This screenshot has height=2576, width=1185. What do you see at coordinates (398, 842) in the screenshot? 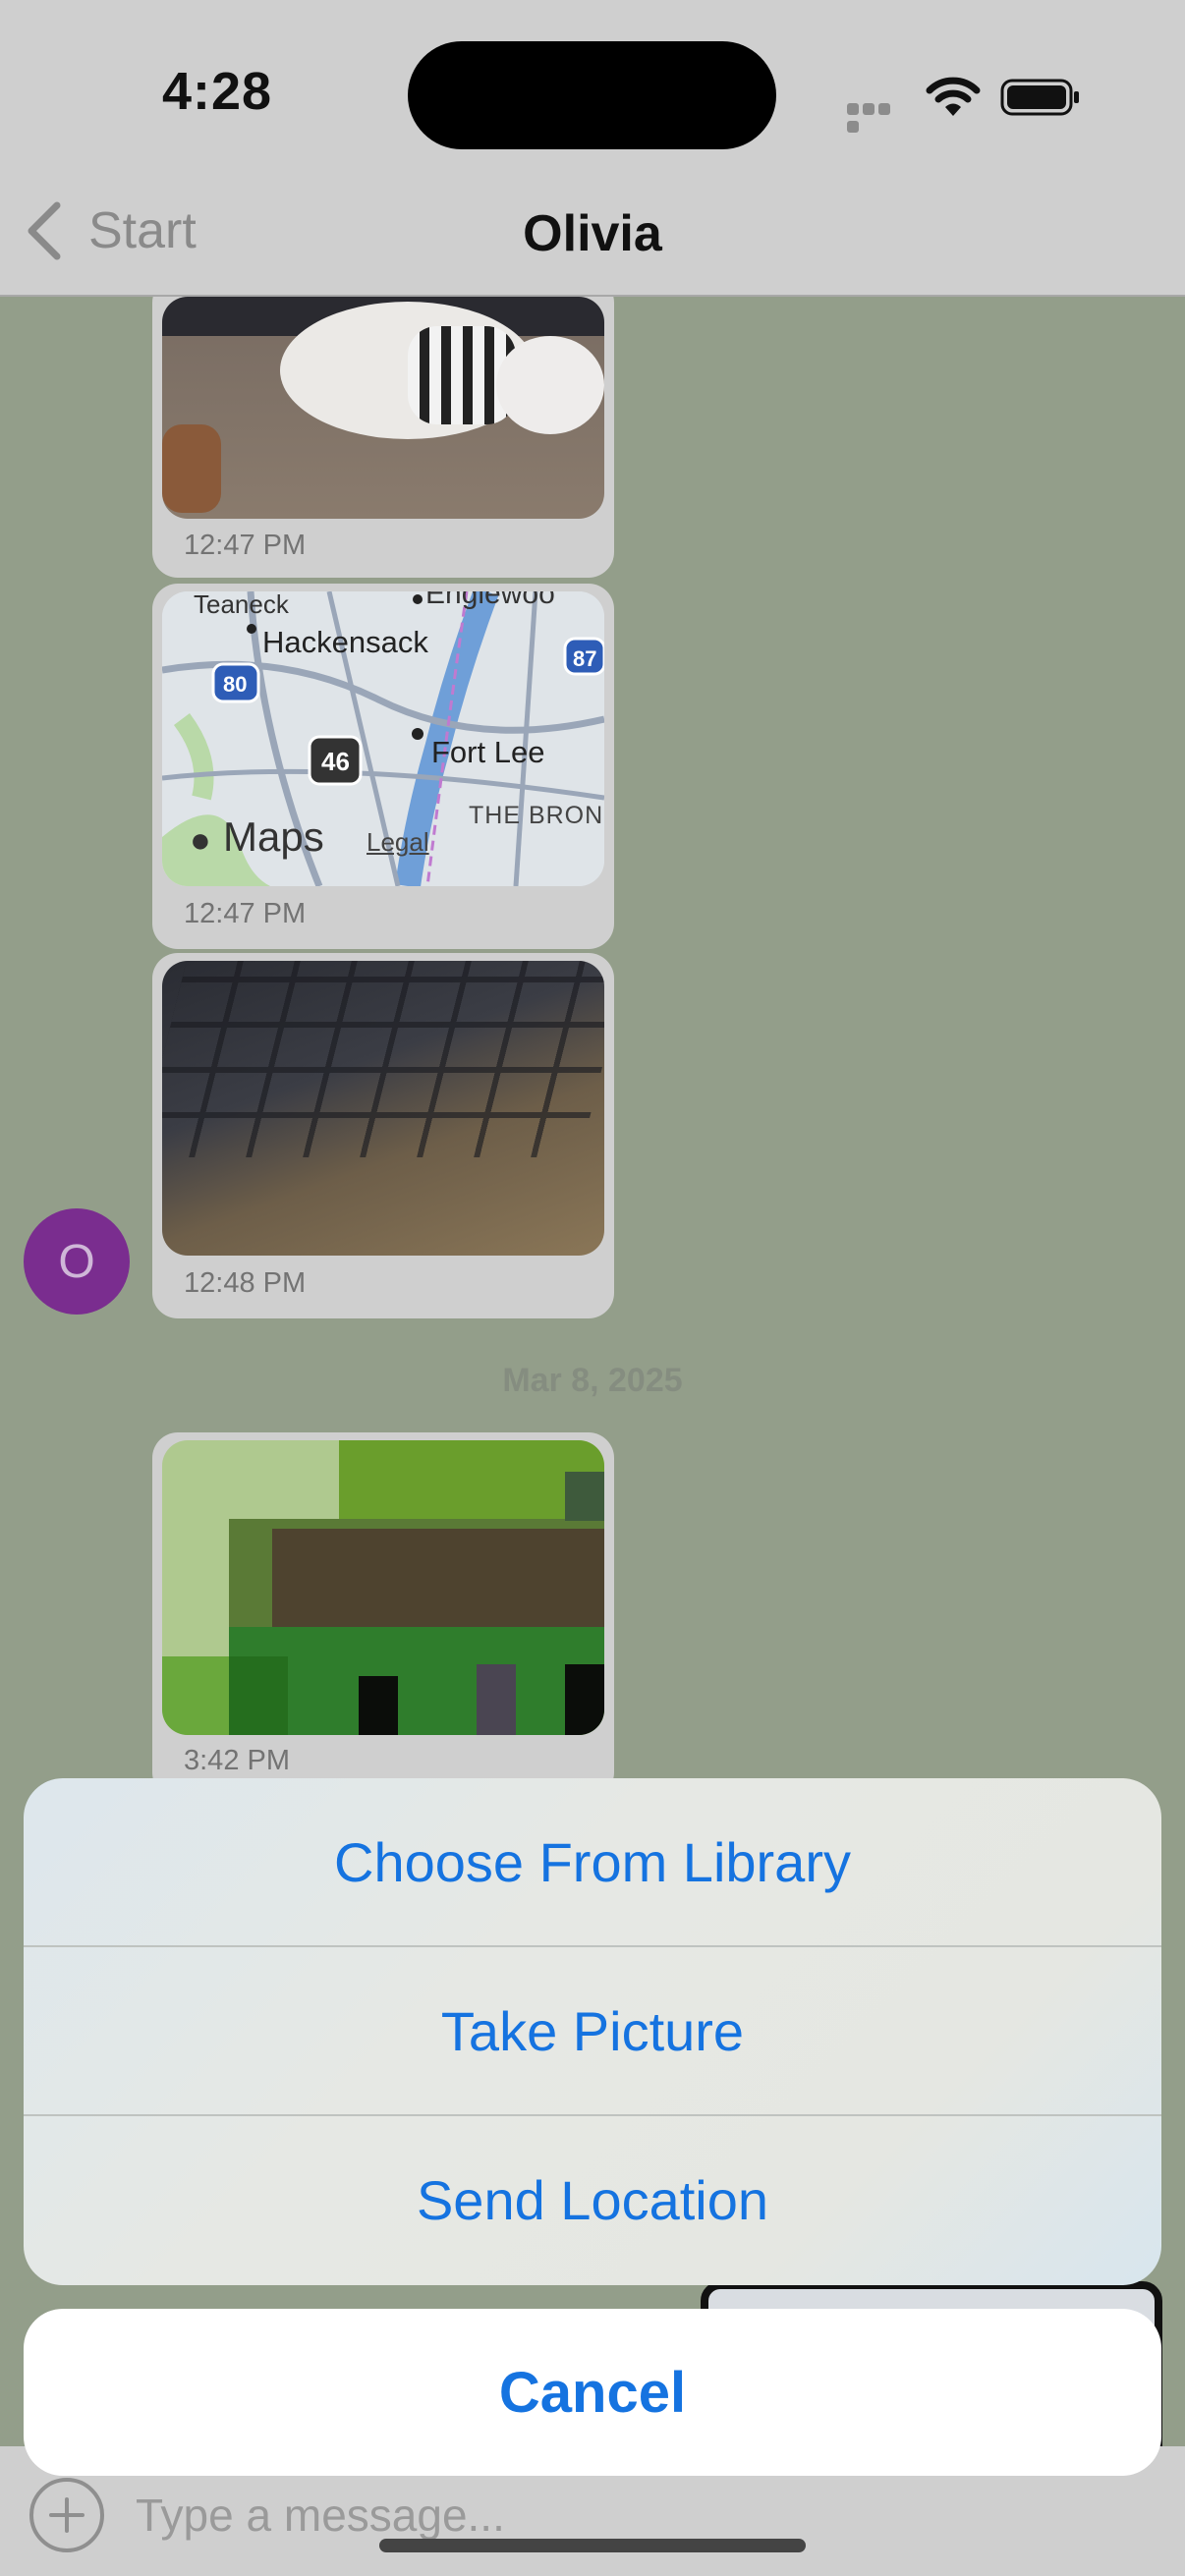
I see `map-legal-link: Legal` at bounding box center [398, 842].